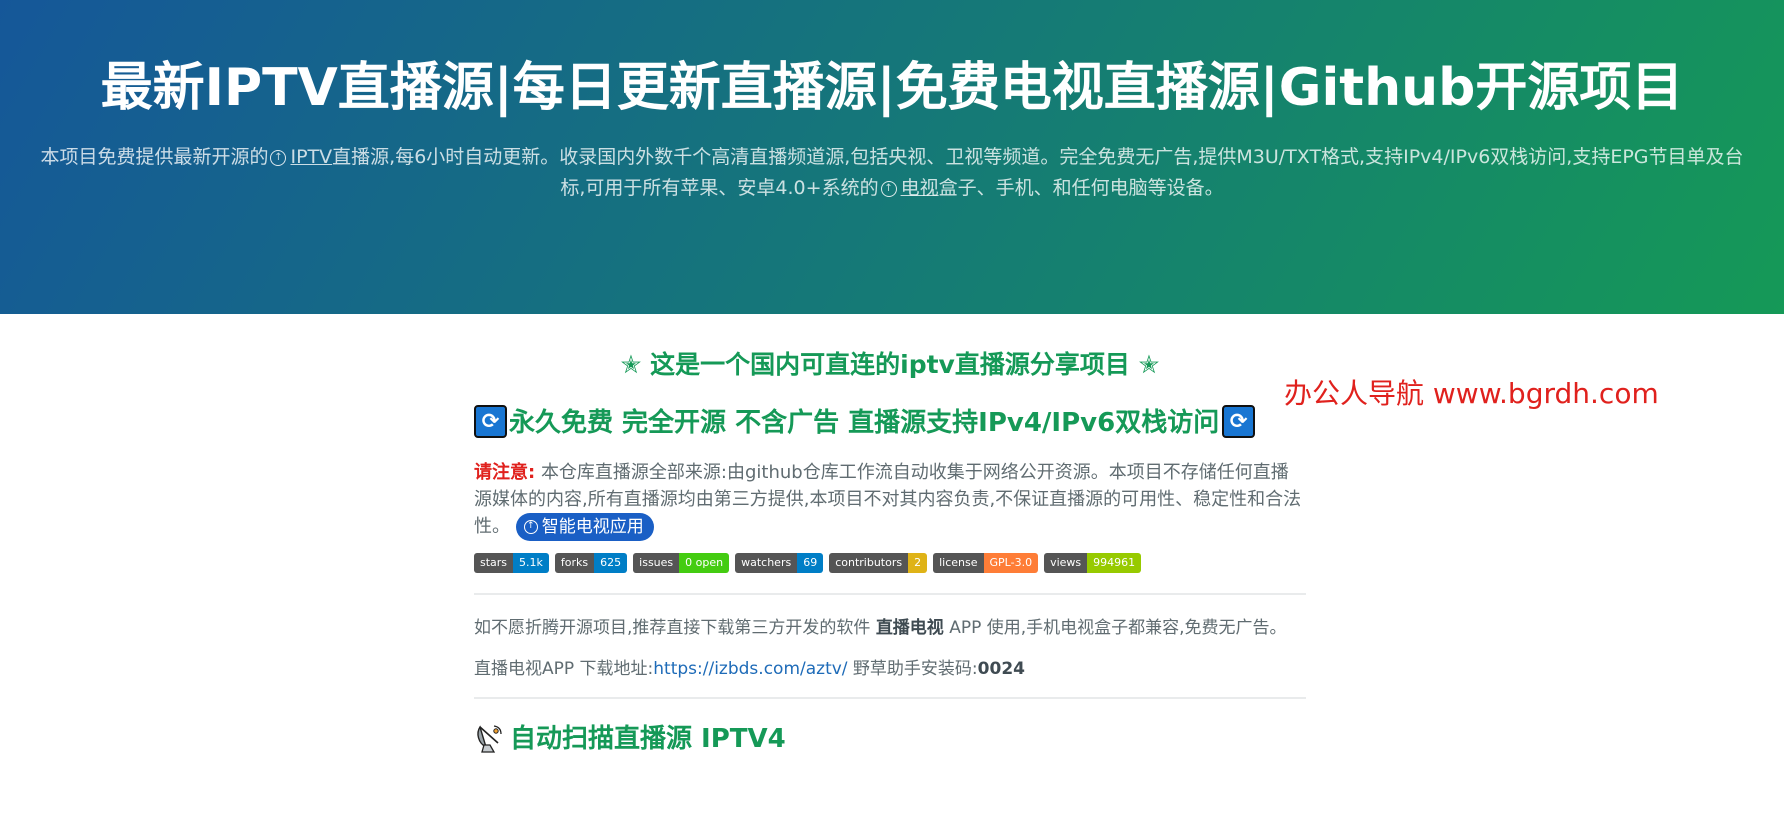 This screenshot has height=833, width=1784. What do you see at coordinates (890, 739) in the screenshot?
I see `iptv4-section-heading: 自动扫描直播源 IPTV4` at bounding box center [890, 739].